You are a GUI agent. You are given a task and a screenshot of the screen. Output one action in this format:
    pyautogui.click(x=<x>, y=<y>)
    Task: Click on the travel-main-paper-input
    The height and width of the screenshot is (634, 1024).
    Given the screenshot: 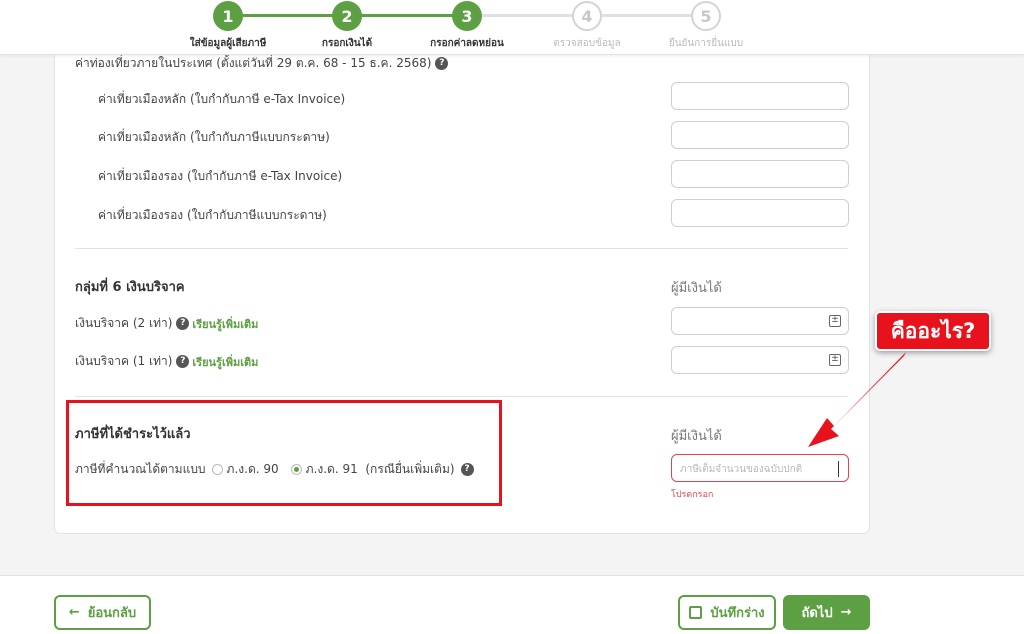 What is the action you would take?
    pyautogui.click(x=760, y=135)
    